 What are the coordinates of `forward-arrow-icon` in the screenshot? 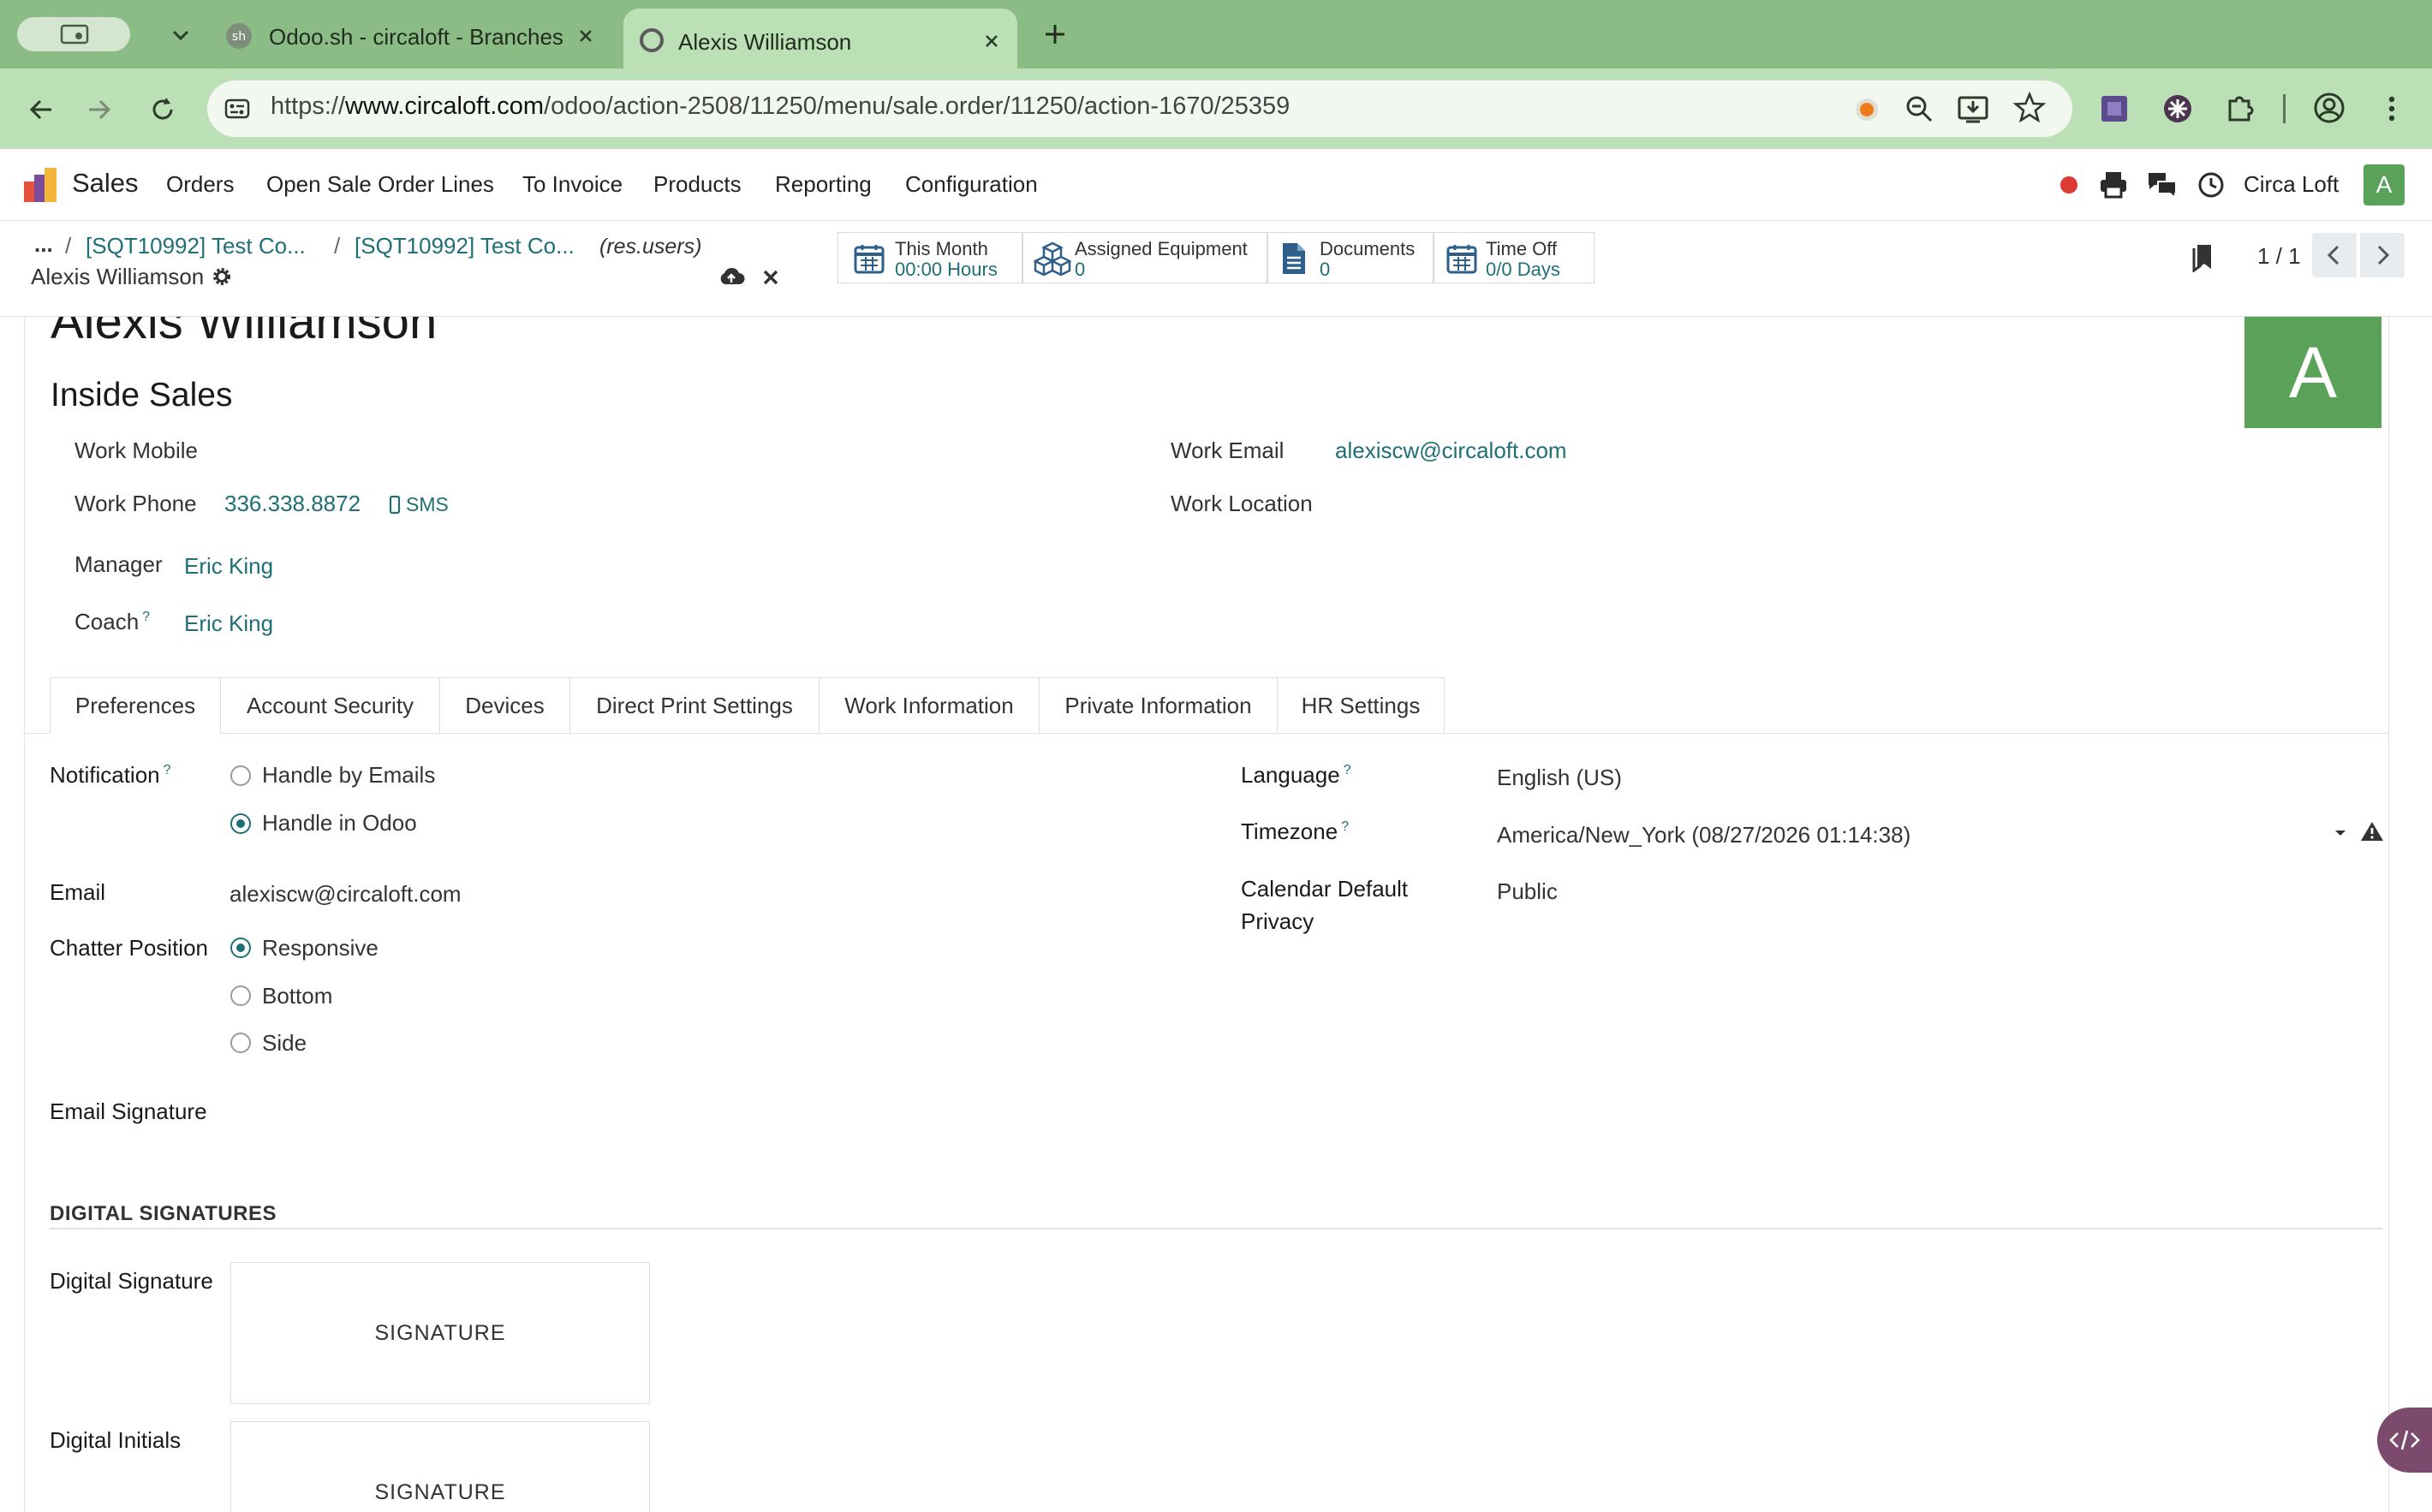 It's located at (100, 109).